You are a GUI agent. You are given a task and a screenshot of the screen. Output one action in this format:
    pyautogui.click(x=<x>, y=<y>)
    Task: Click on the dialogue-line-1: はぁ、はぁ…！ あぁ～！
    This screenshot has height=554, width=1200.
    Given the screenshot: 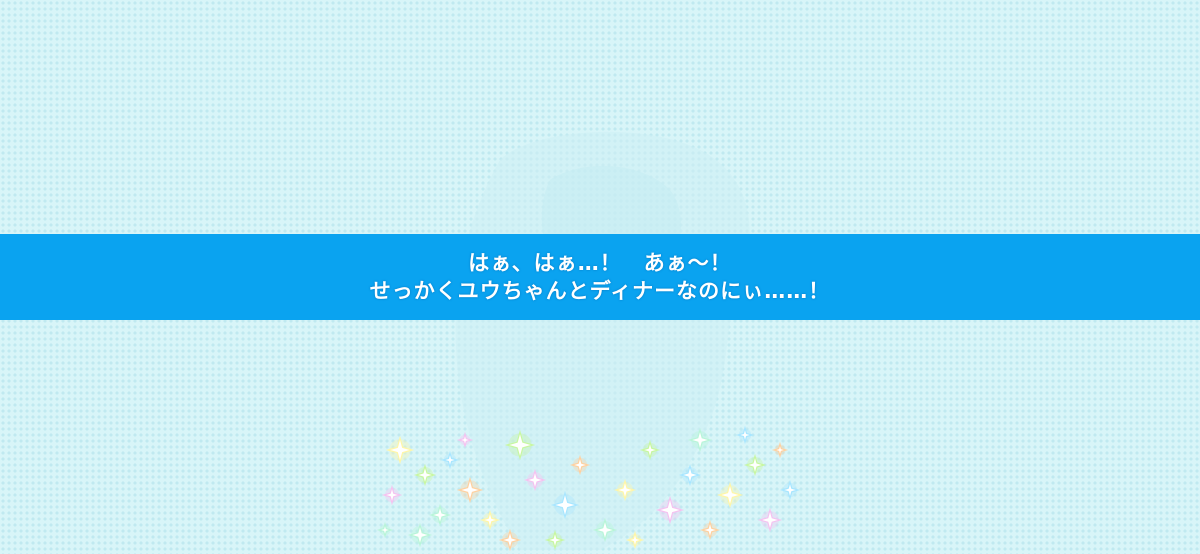 What is the action you would take?
    pyautogui.click(x=600, y=263)
    